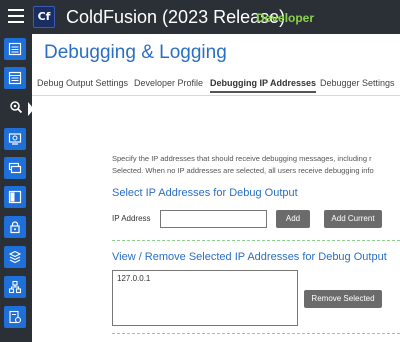 Image resolution: width=400 pixels, height=342 pixels. I want to click on tab-debugger-settings: Debugger Settings, so click(357, 83).